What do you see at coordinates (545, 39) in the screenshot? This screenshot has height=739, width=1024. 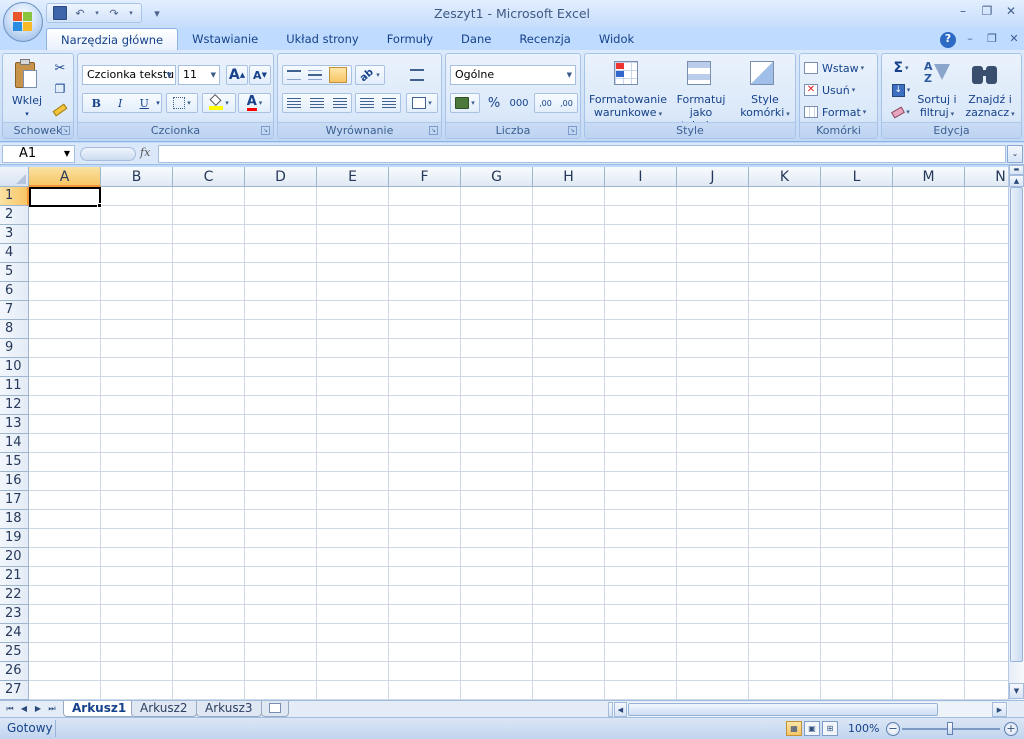 I see `tab-review: Recenzja` at bounding box center [545, 39].